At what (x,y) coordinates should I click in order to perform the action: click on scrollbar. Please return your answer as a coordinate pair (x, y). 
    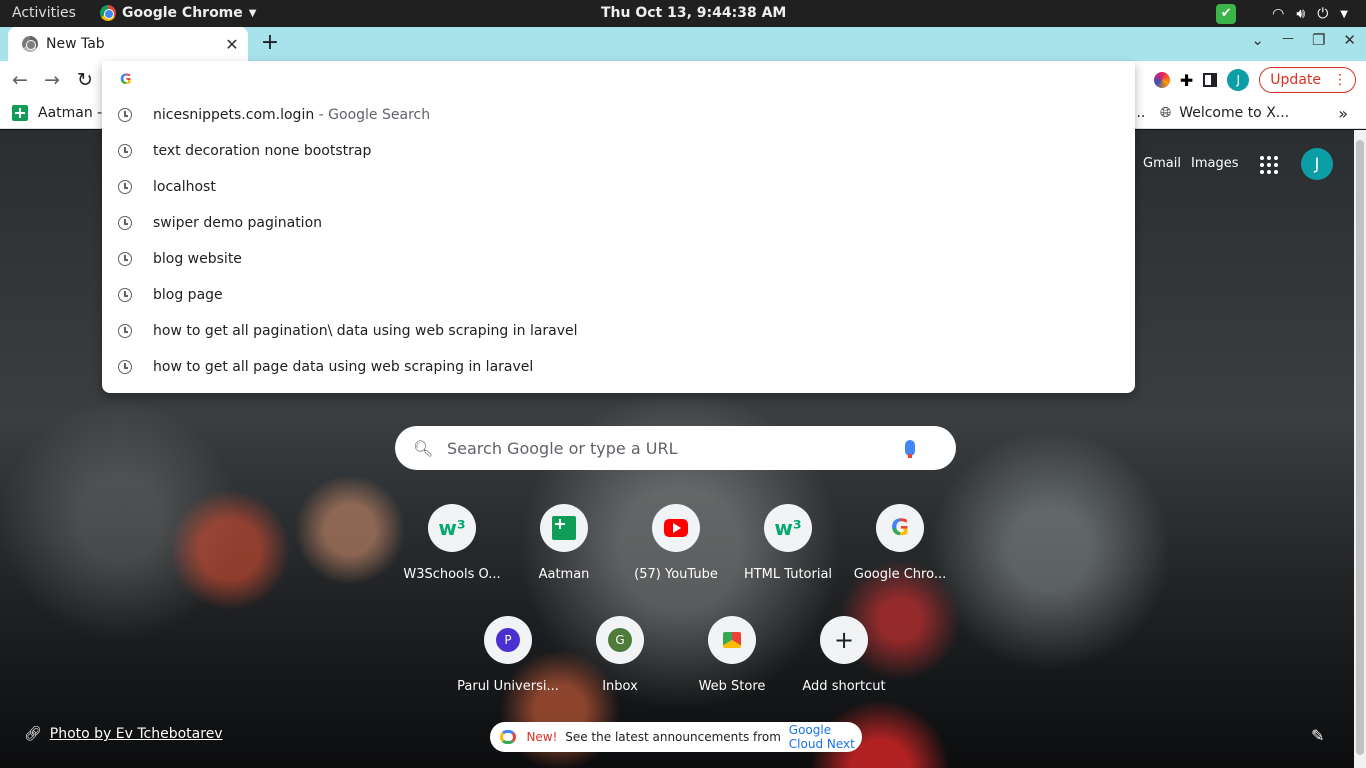
    Looking at the image, I should click on (1360, 449).